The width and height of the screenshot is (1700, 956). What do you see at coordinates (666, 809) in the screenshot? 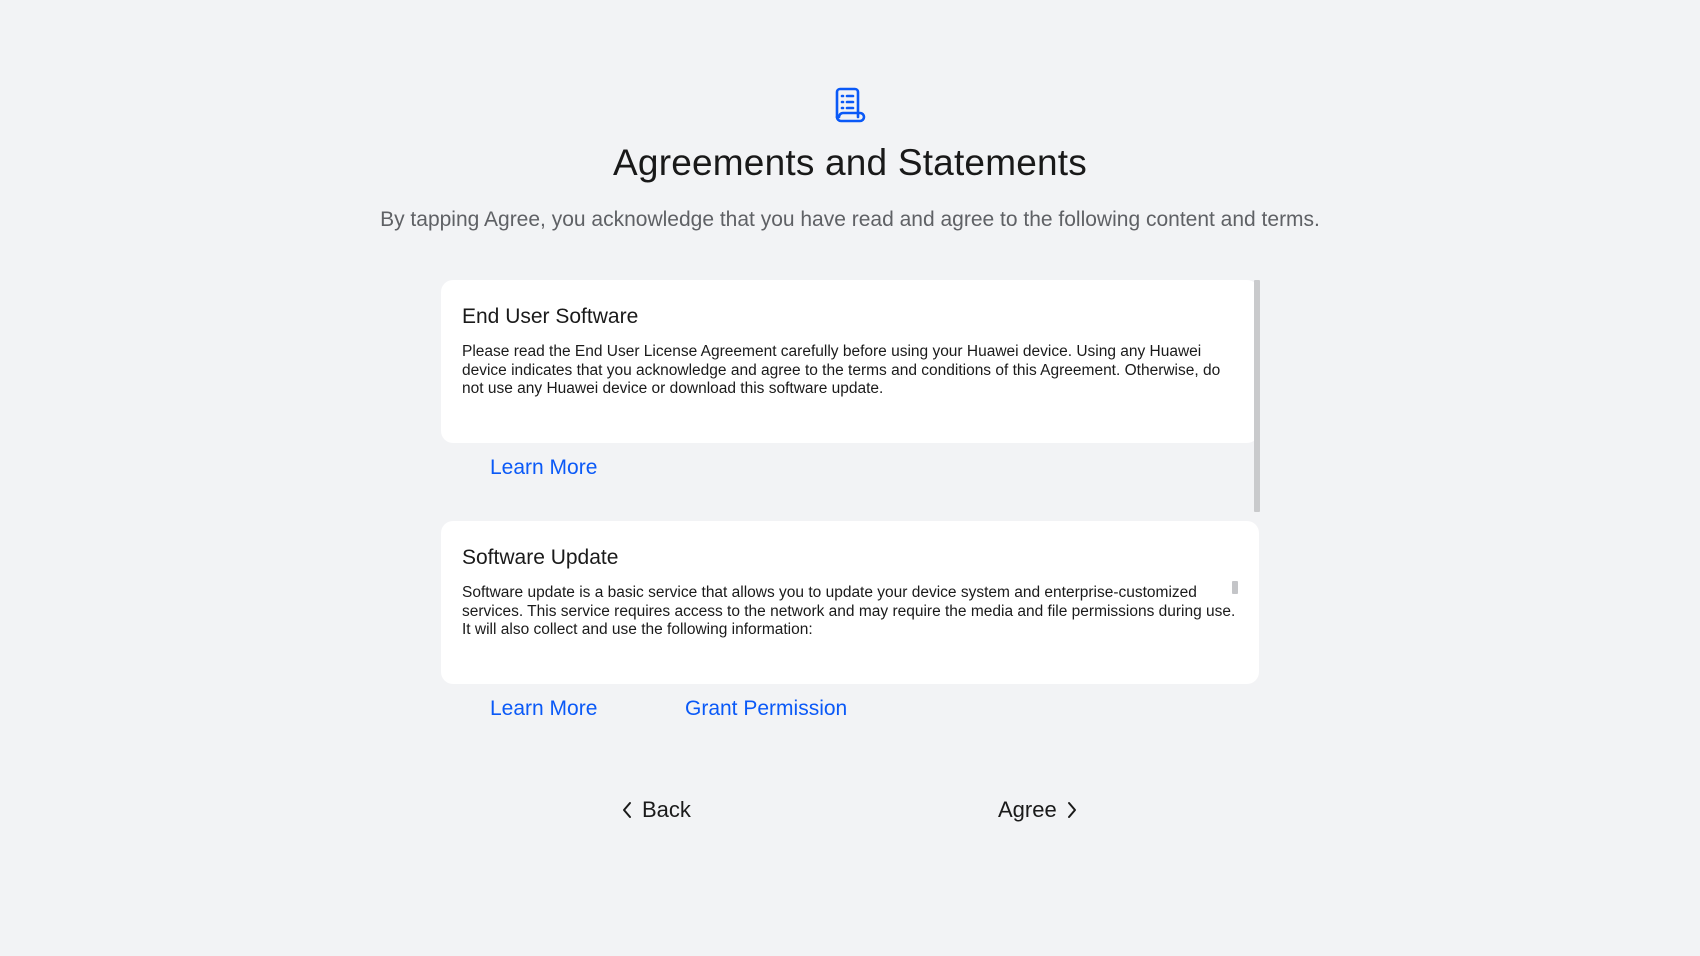
I see `back-button-label: Back` at bounding box center [666, 809].